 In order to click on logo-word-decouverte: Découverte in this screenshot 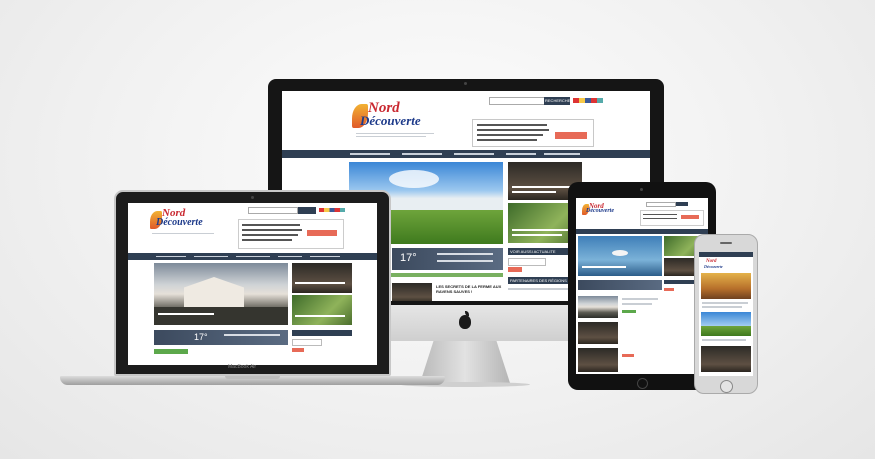, I will do `click(390, 120)`.